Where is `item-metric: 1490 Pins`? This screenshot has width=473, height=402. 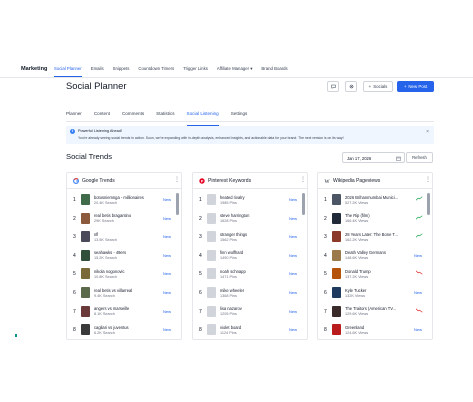 item-metric: 1490 Pins is located at coordinates (228, 258).